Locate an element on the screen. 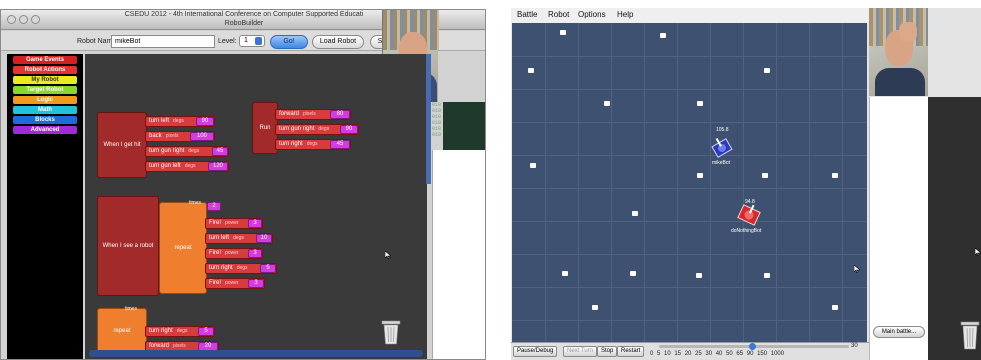 The image size is (981, 360). event-block-when-hit: When I get hit is located at coordinates (122, 145).